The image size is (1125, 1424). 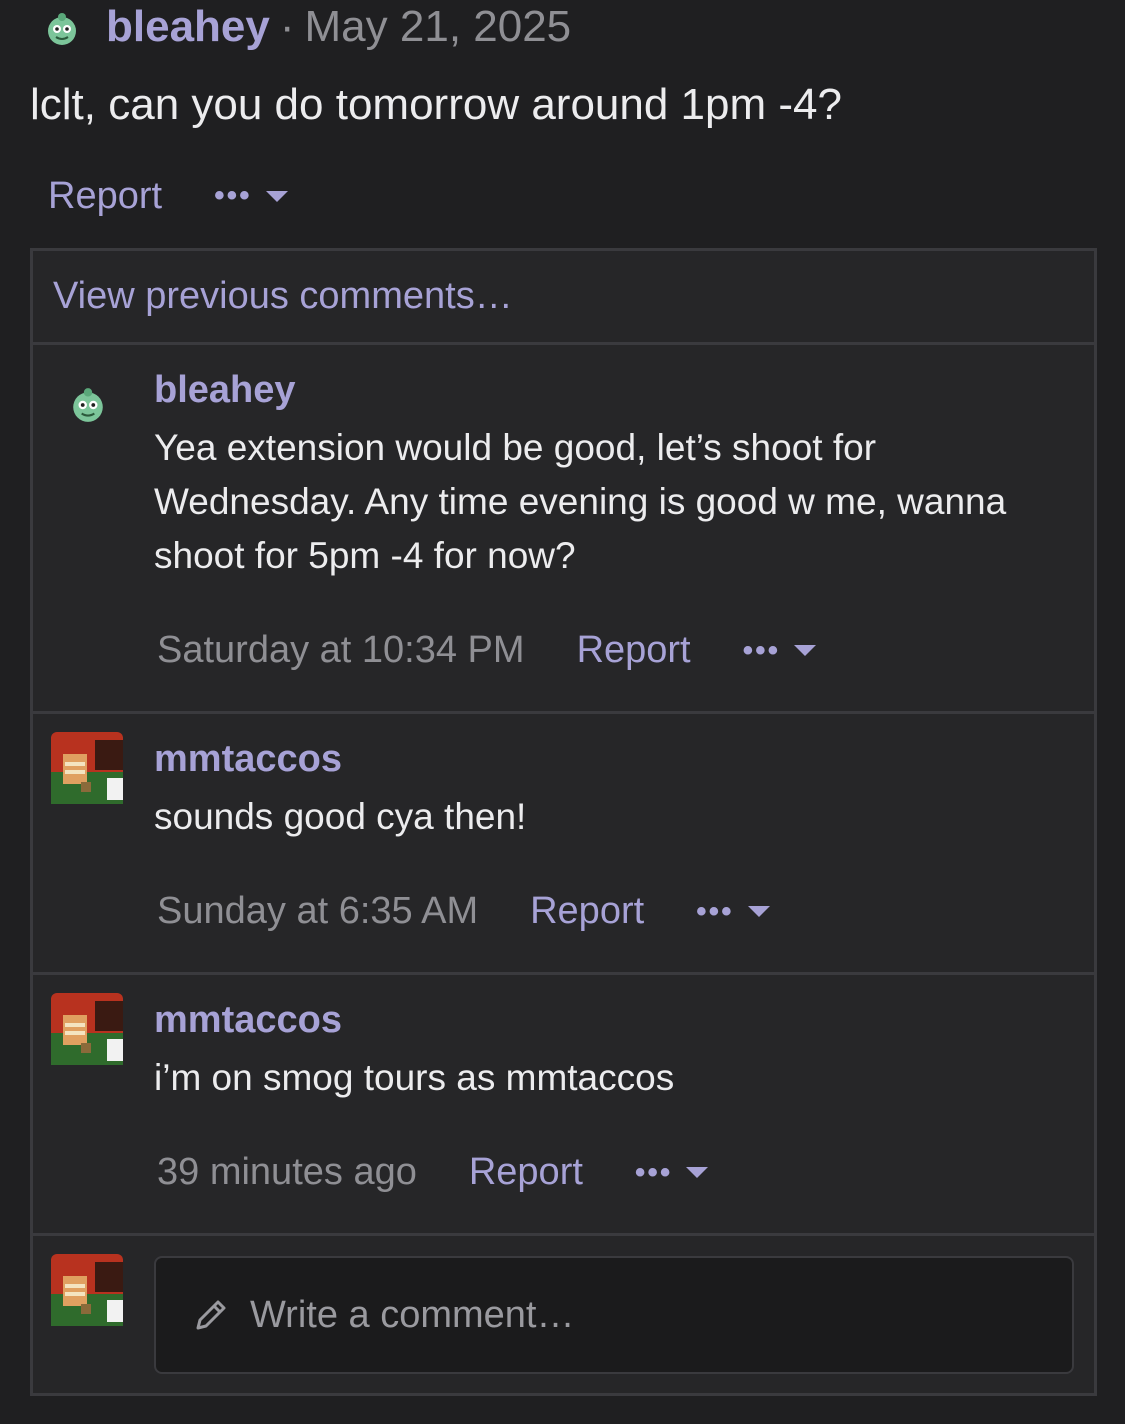 I want to click on comment-author: bleahey, so click(x=225, y=390).